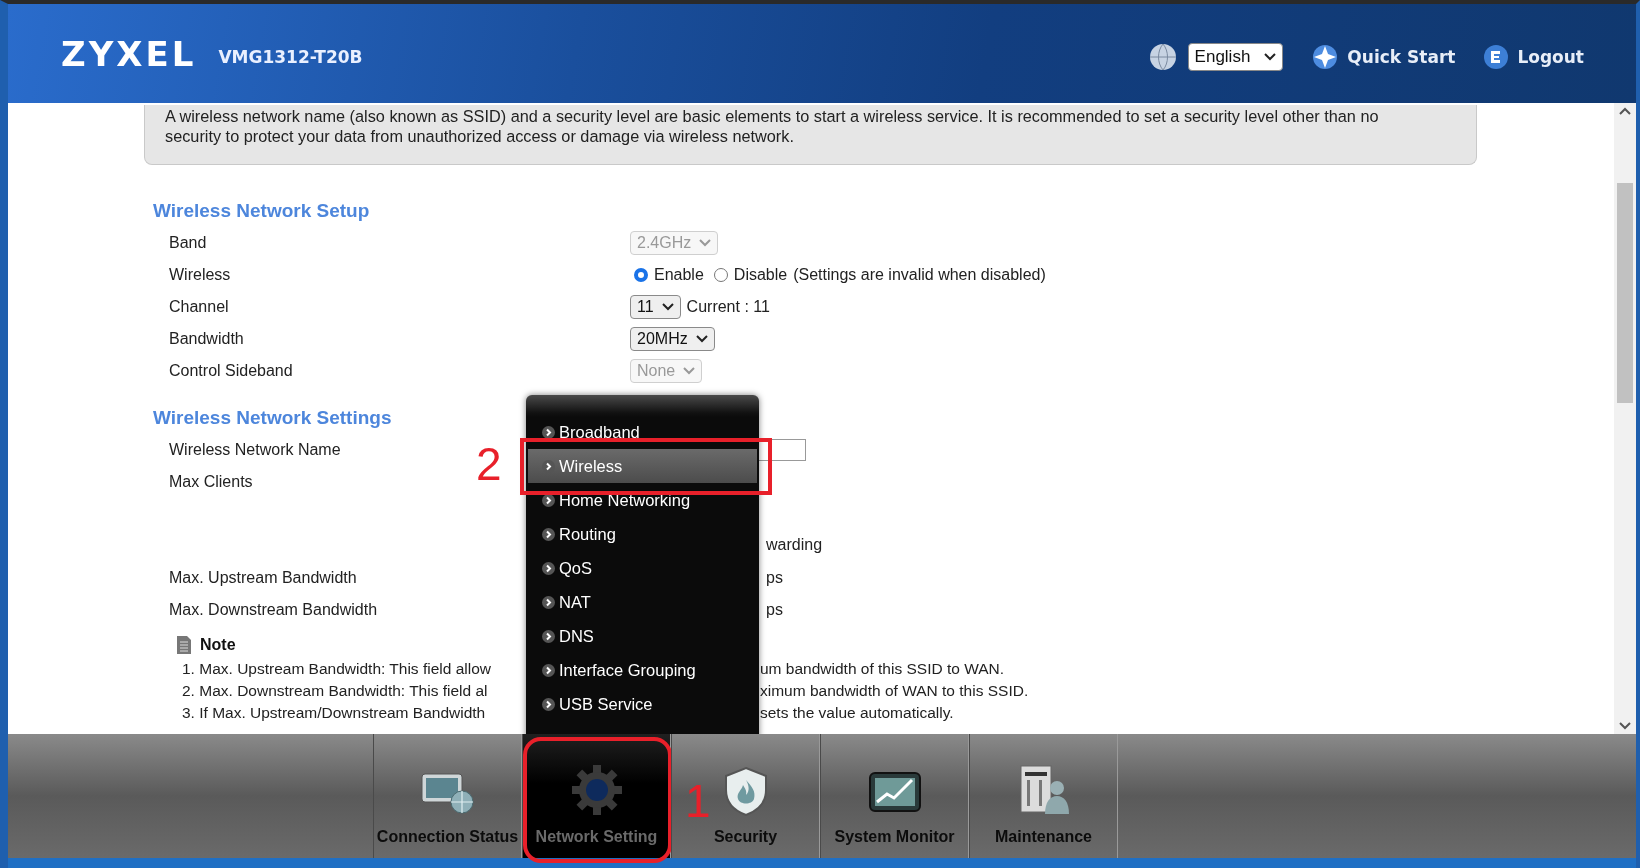 The height and width of the screenshot is (868, 1640). What do you see at coordinates (335, 691) in the screenshot?
I see `note-text: 2. Max. Downstream Bandwidth: This field al` at bounding box center [335, 691].